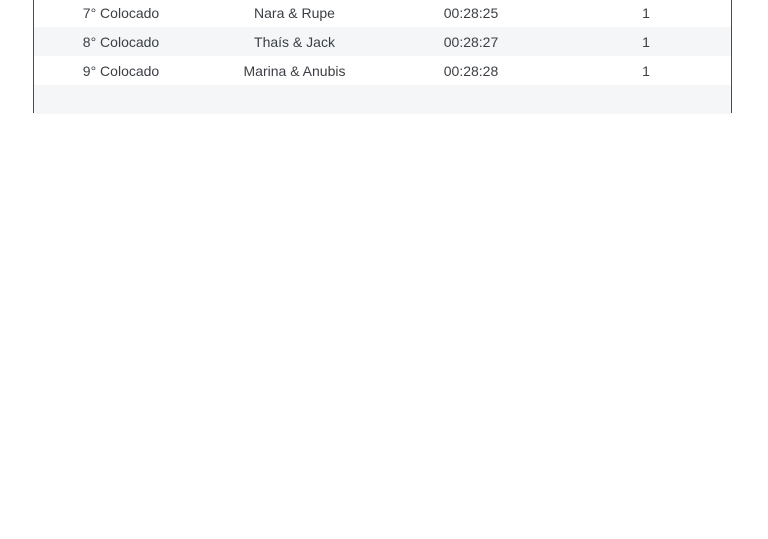  I want to click on team-cell: Thaís & Jack, so click(294, 41).